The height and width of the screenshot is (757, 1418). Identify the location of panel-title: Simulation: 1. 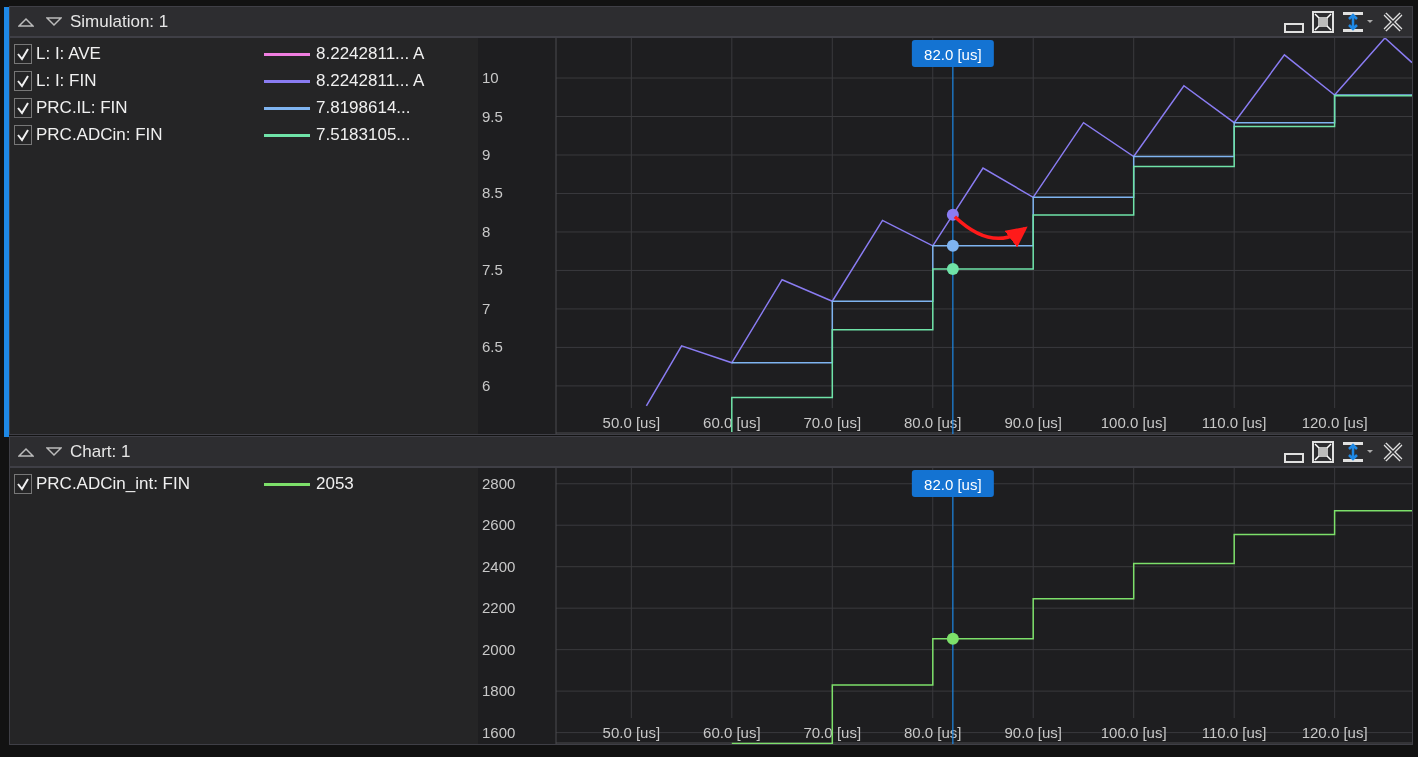
(119, 21).